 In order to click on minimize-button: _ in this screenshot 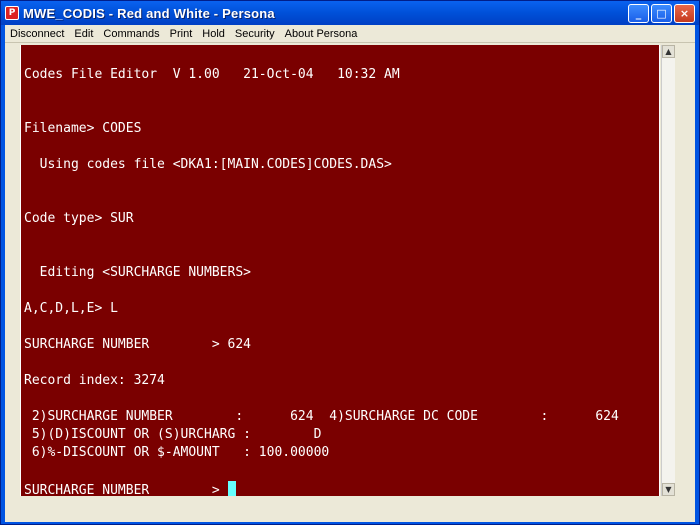, I will do `click(638, 13)`.